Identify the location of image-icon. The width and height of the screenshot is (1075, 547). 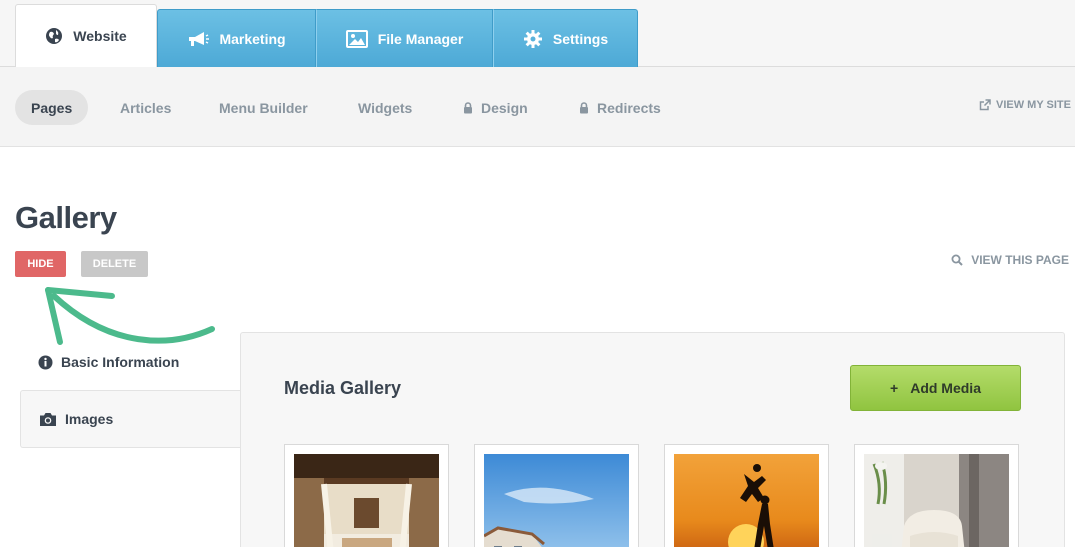
(356, 38).